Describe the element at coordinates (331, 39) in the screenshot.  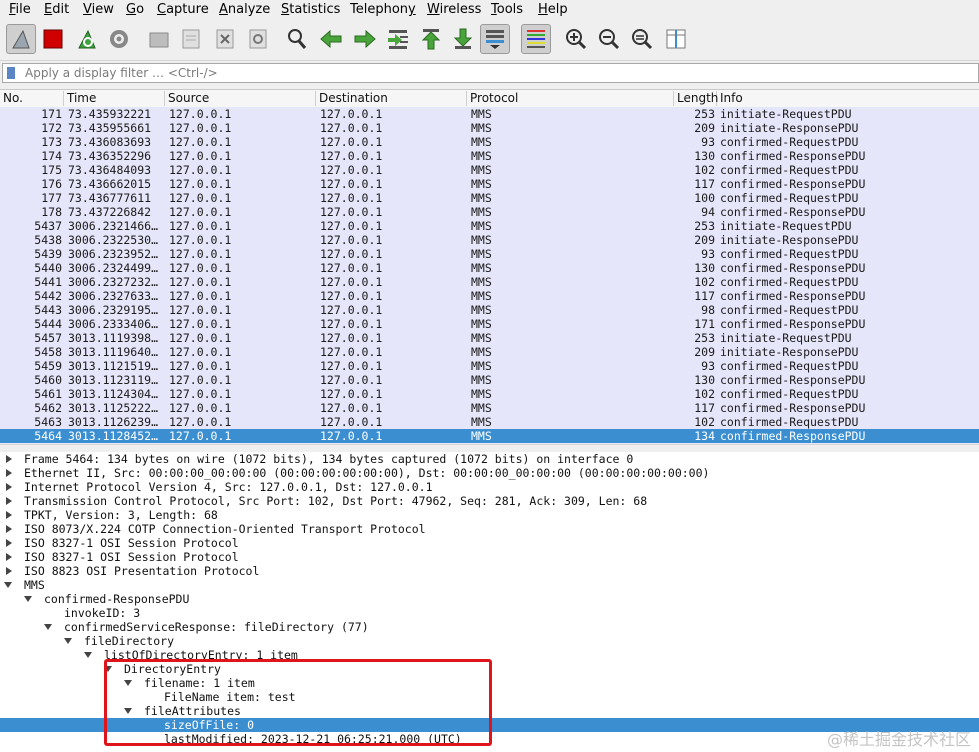
I see `go-back-icon` at that location.